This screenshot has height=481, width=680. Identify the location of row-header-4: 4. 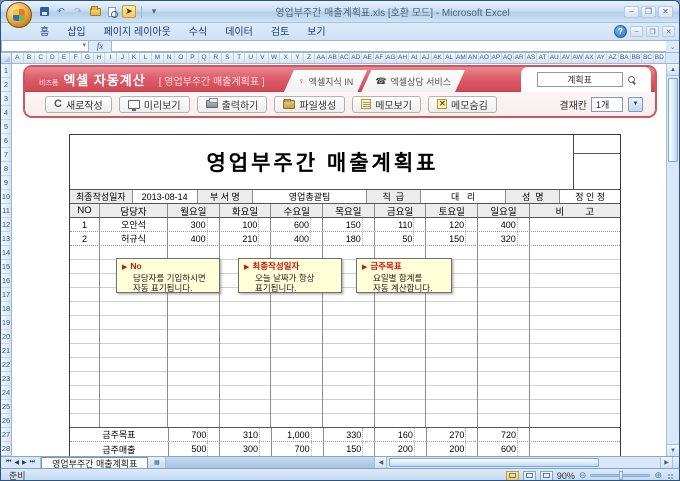
(6, 113).